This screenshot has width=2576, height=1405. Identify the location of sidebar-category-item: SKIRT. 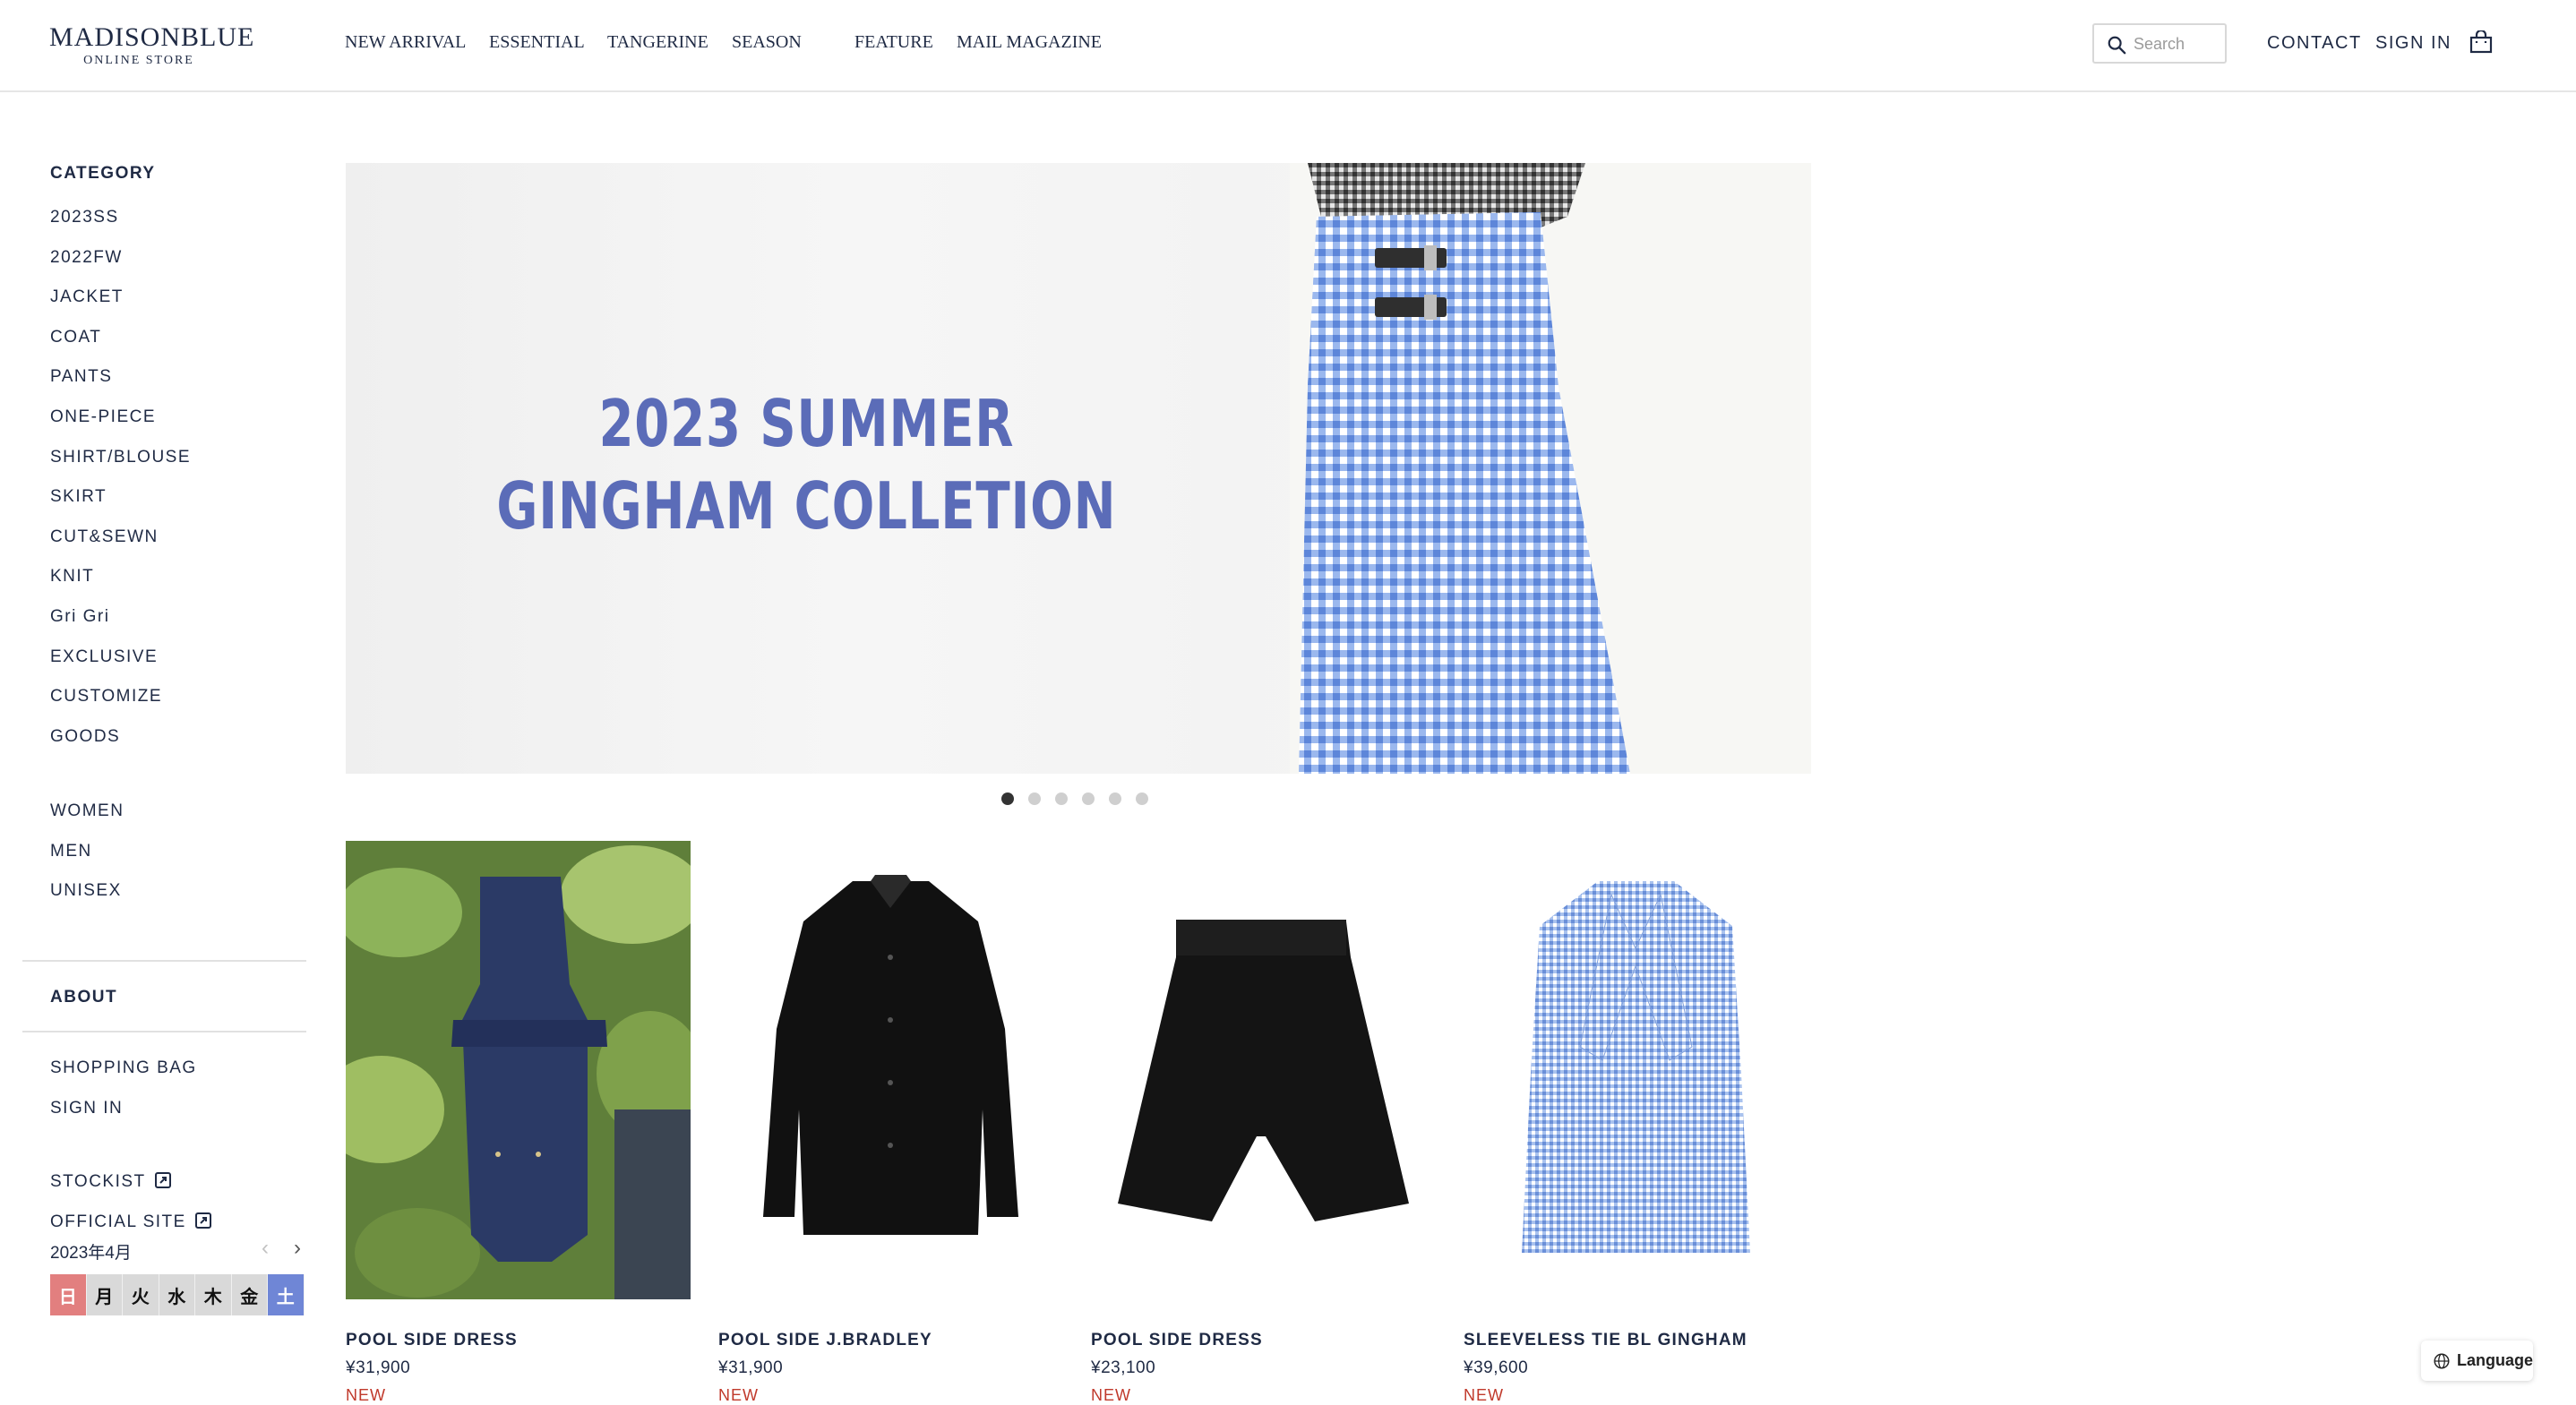
(78, 497).